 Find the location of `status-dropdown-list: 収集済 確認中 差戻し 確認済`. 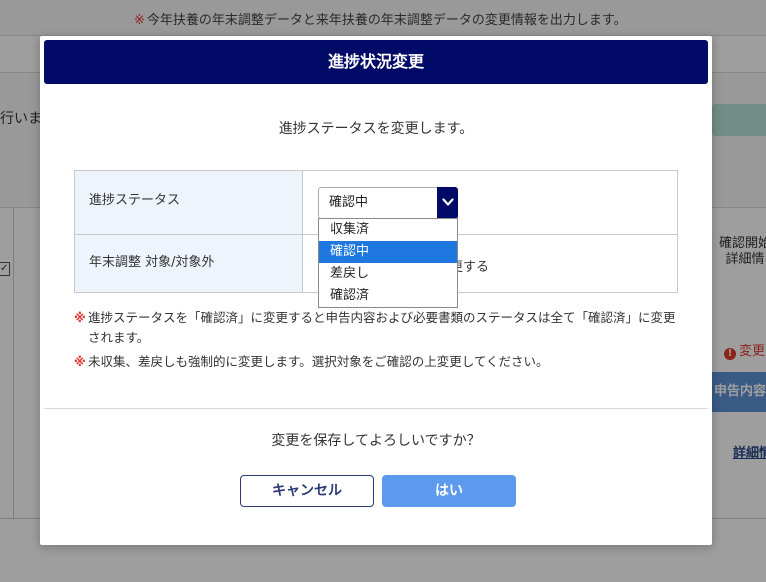

status-dropdown-list: 収集済 確認中 差戻し 確認済 is located at coordinates (388, 263).